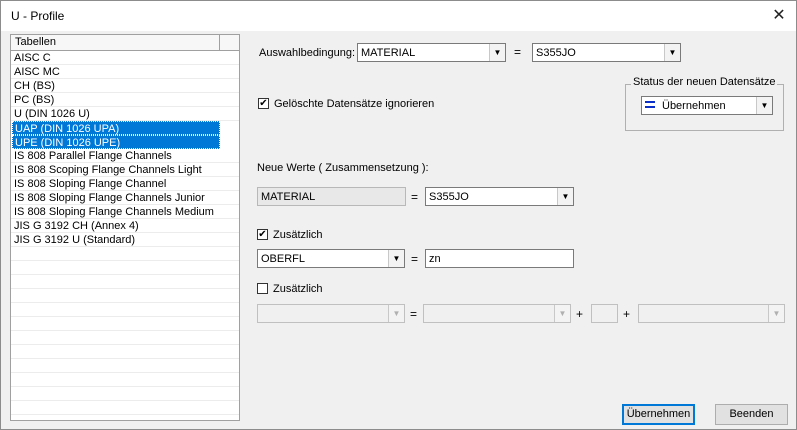  I want to click on additional2-middle-input, so click(604, 313).